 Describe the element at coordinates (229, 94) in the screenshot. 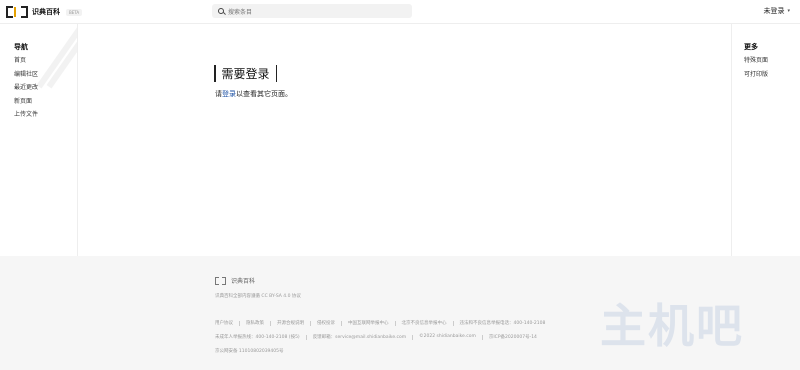

I see `login-link: 登录` at that location.